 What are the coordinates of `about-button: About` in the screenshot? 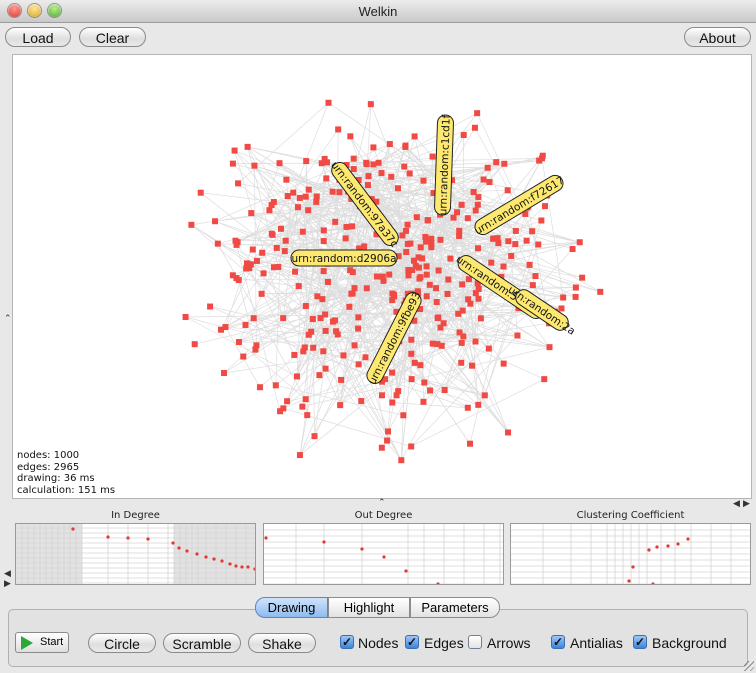 It's located at (717, 37).